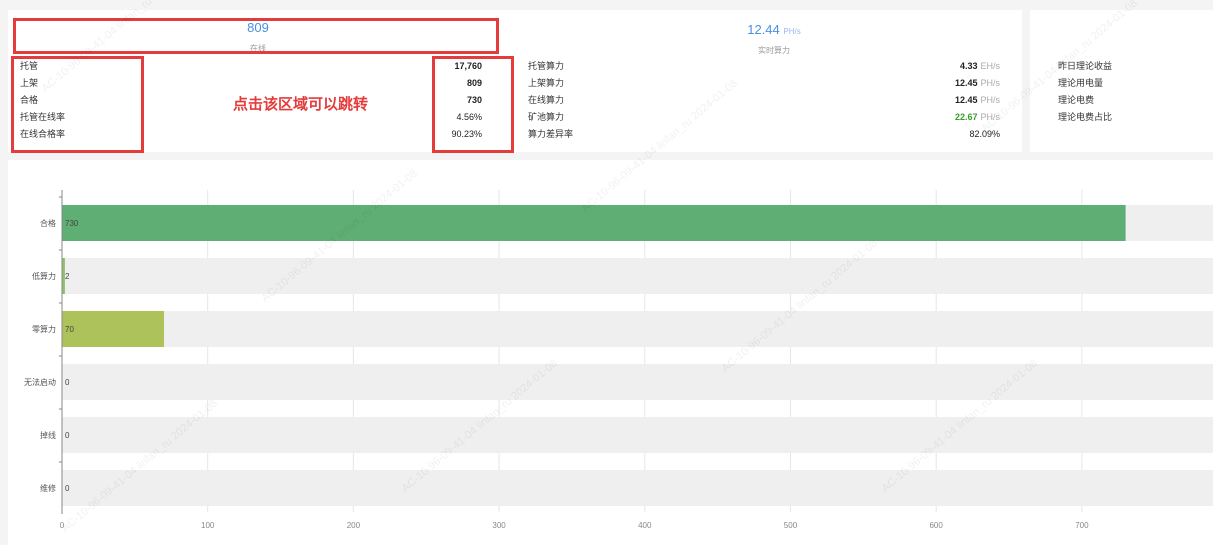 Image resolution: width=1213 pixels, height=545 pixels. What do you see at coordinates (546, 117) in the screenshot?
I see `hash-label-pool: 矿池算力` at bounding box center [546, 117].